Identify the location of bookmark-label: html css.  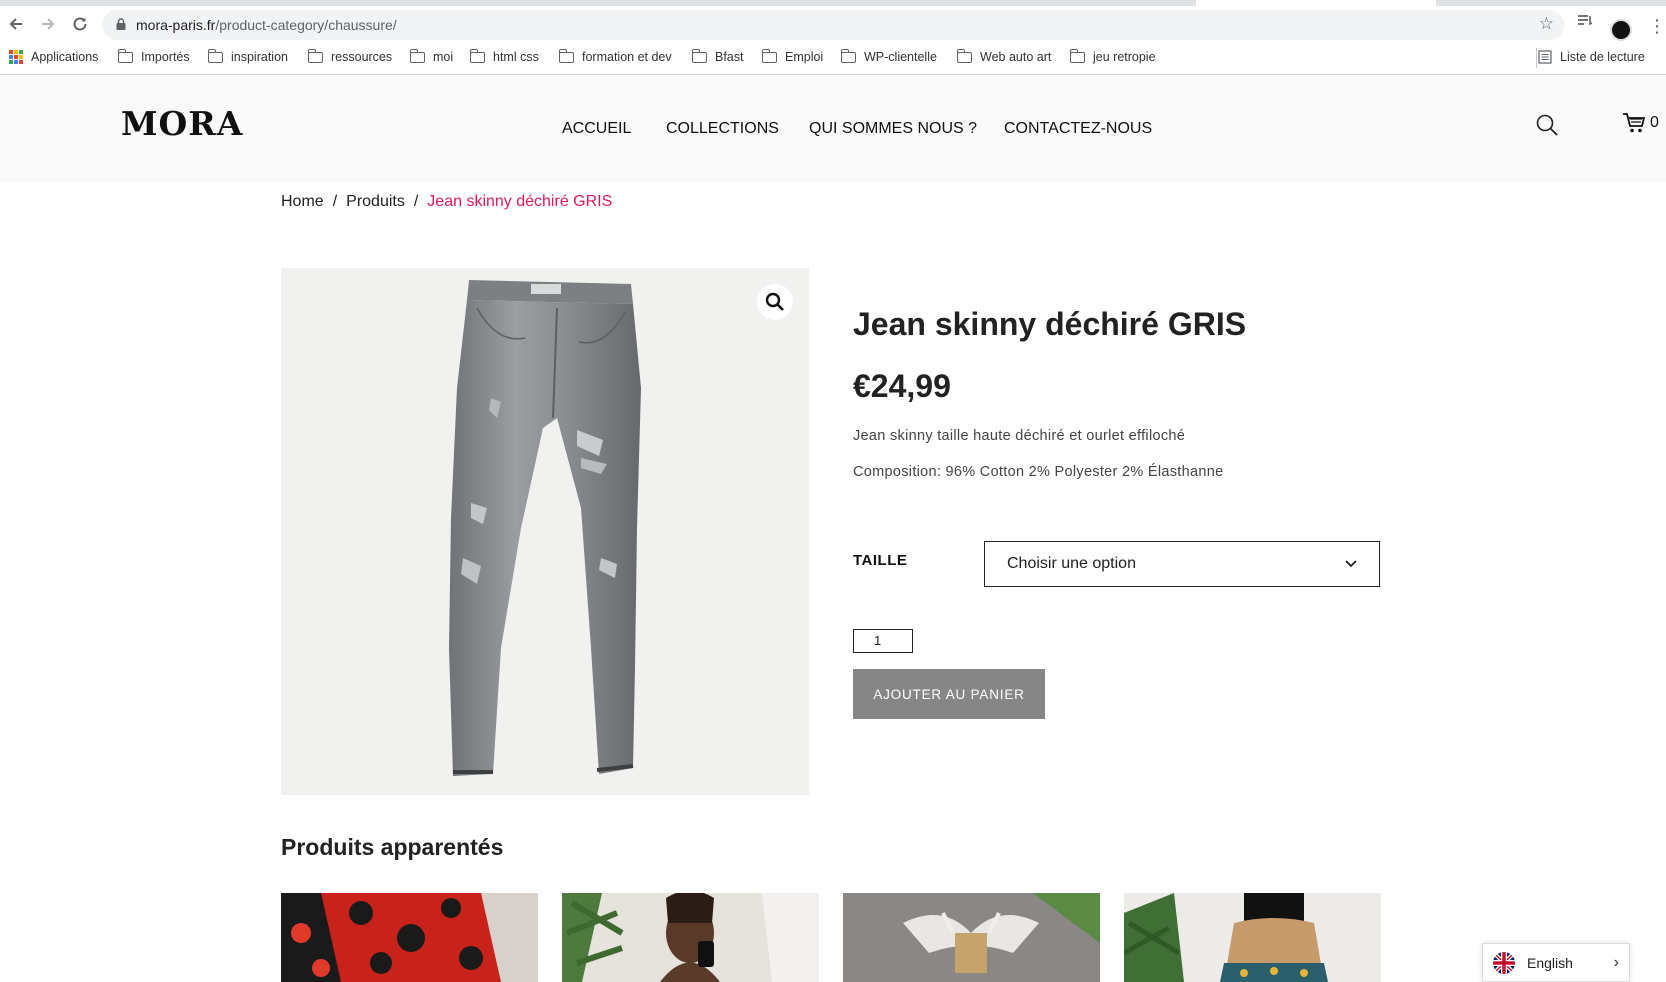
(516, 57).